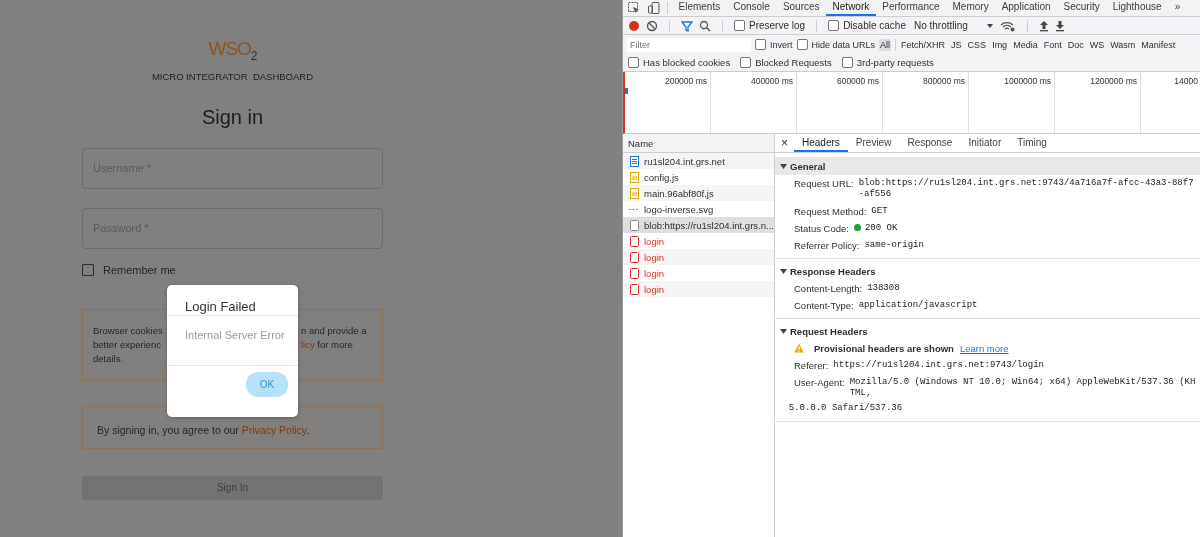  Describe the element at coordinates (873, 143) in the screenshot. I see `details-tab: Preview` at that location.